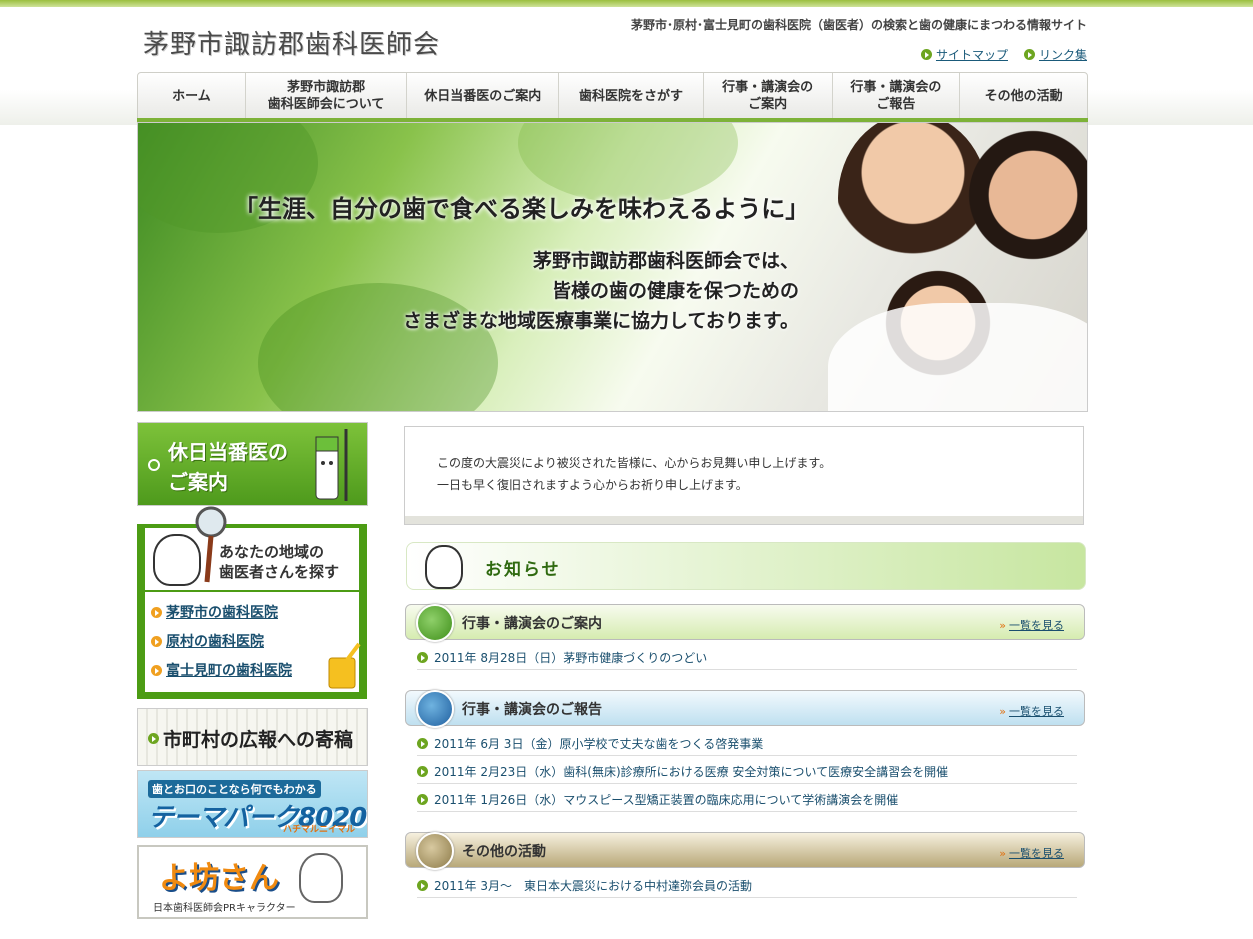  I want to click on pr-contribution-banner: 市町村の広報への寄稿, so click(252, 737).